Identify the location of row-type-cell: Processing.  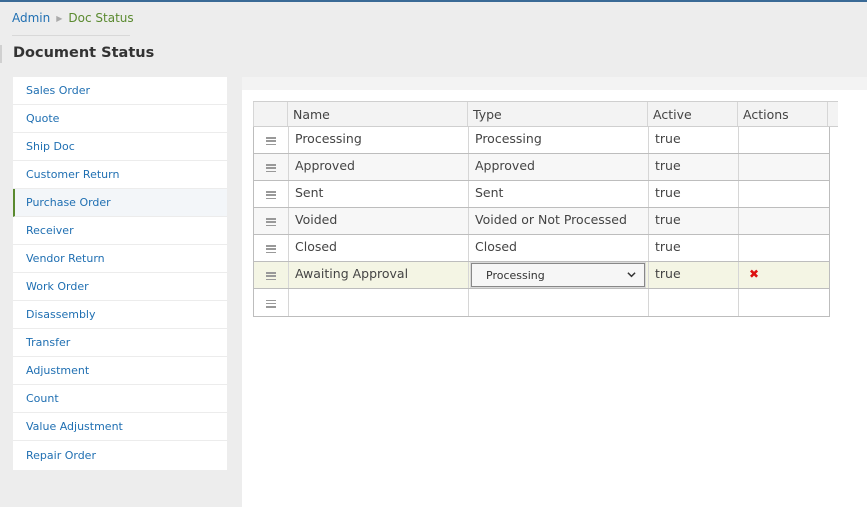
(559, 275).